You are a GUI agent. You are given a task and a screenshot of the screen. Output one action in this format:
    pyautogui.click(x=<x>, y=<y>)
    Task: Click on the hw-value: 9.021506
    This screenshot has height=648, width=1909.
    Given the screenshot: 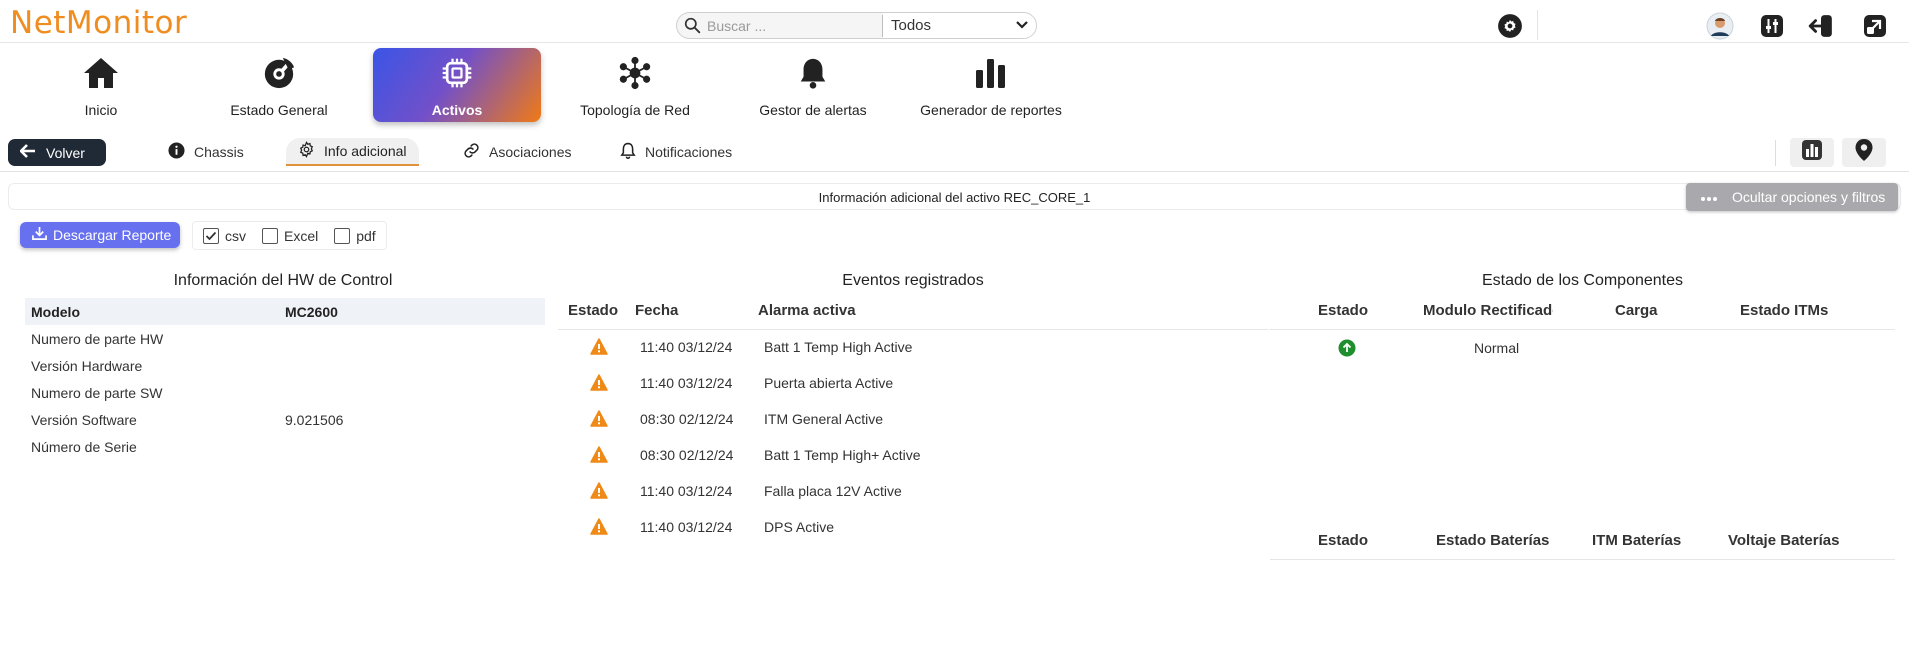 What is the action you would take?
    pyautogui.click(x=314, y=419)
    